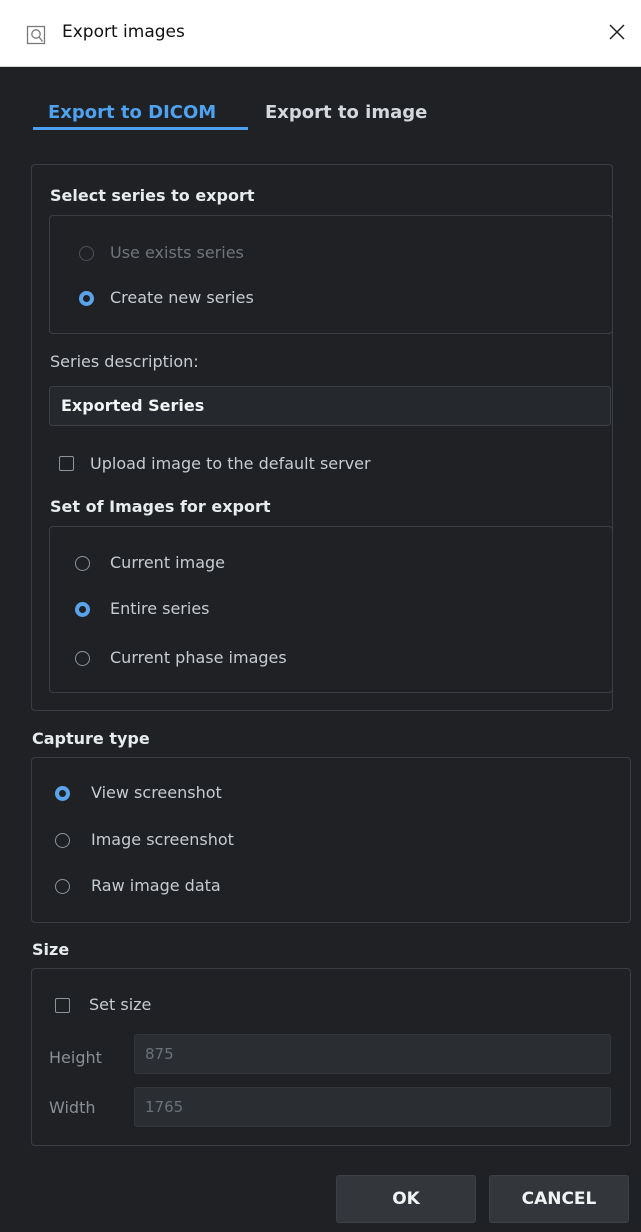  Describe the element at coordinates (230, 463) in the screenshot. I see `upload-default-server-label: Upload image to the default server` at that location.